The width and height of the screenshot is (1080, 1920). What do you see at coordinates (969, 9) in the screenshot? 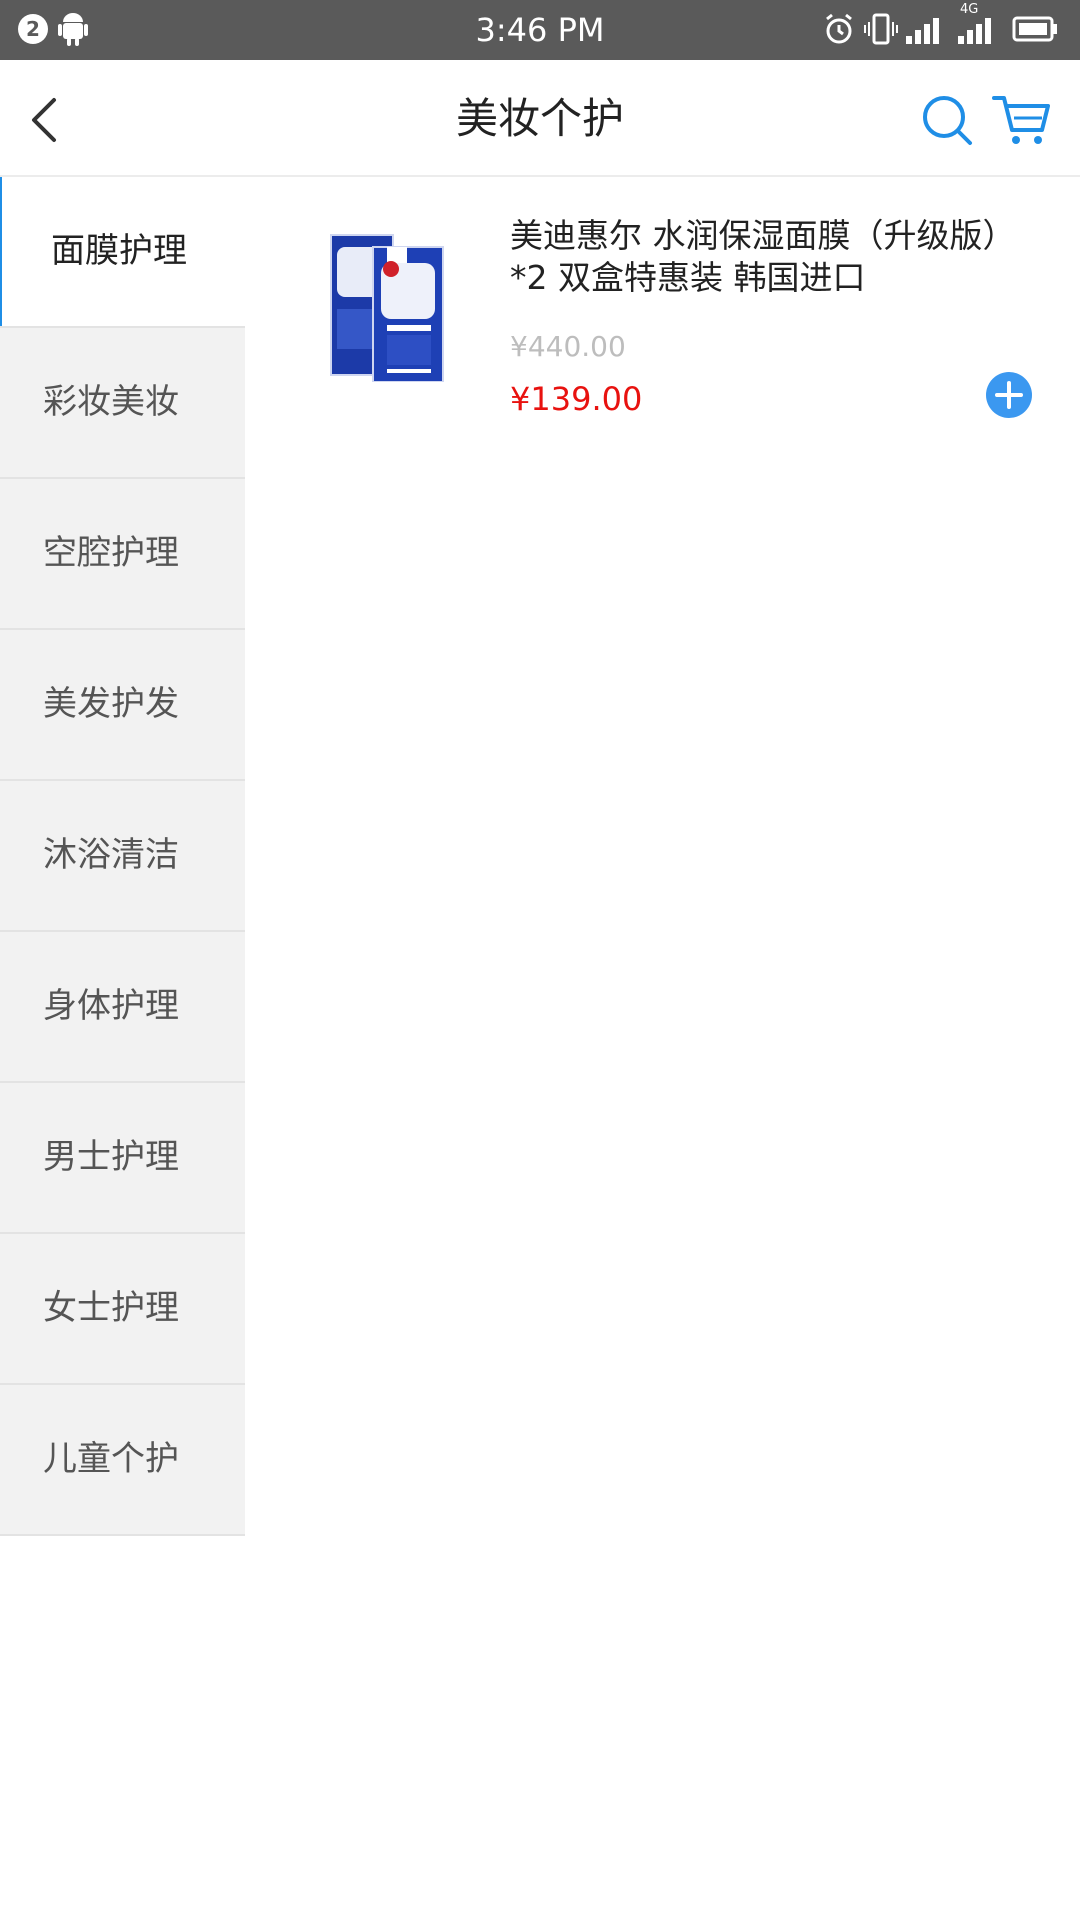
I see `network-type-label: 4G` at bounding box center [969, 9].